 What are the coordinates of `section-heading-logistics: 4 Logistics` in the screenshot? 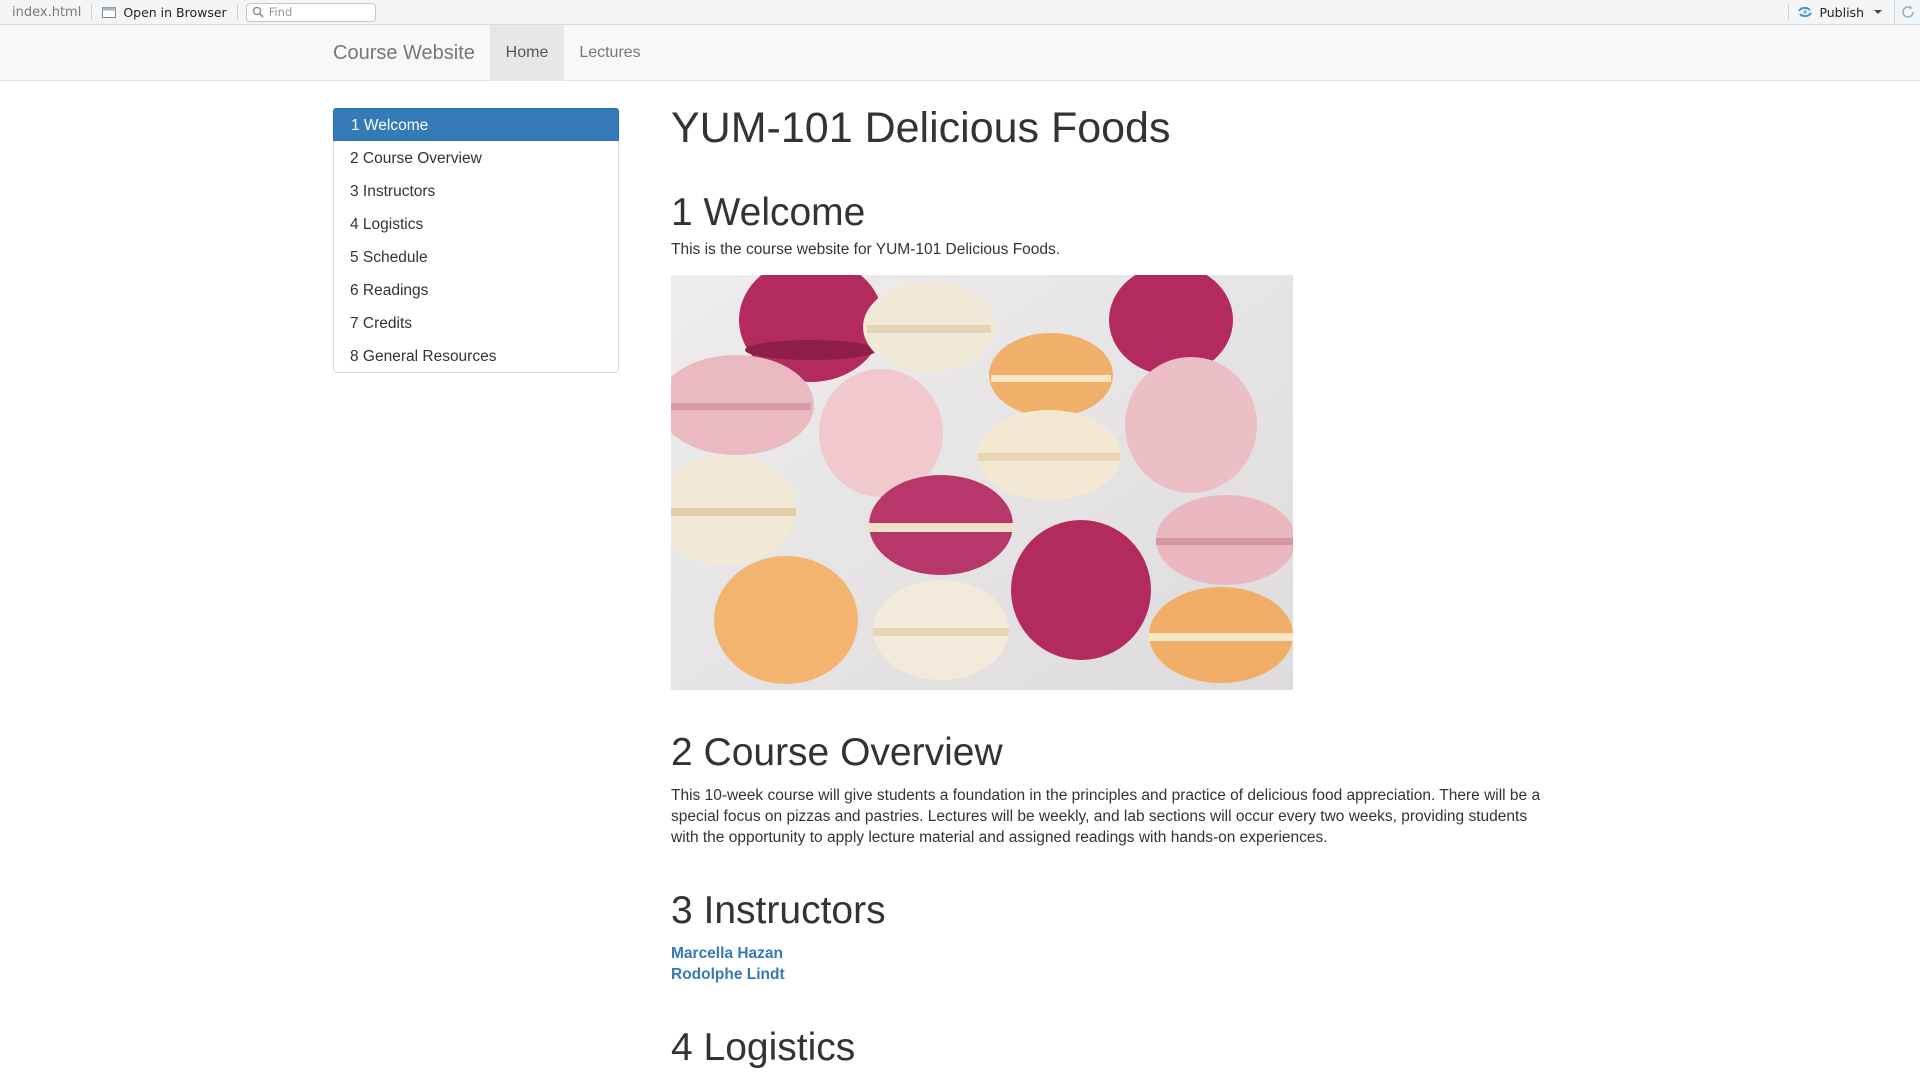 It's located at (763, 1047).